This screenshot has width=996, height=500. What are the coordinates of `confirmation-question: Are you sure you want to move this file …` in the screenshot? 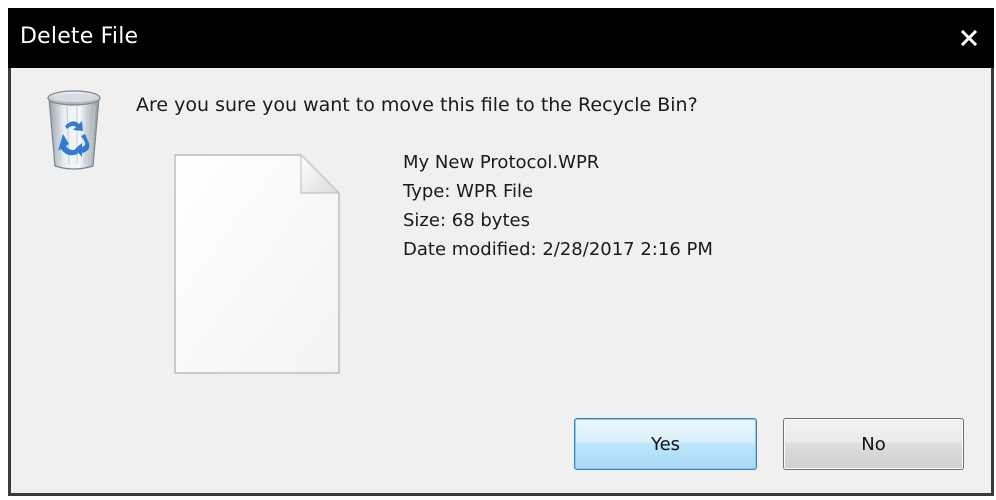 It's located at (417, 105).